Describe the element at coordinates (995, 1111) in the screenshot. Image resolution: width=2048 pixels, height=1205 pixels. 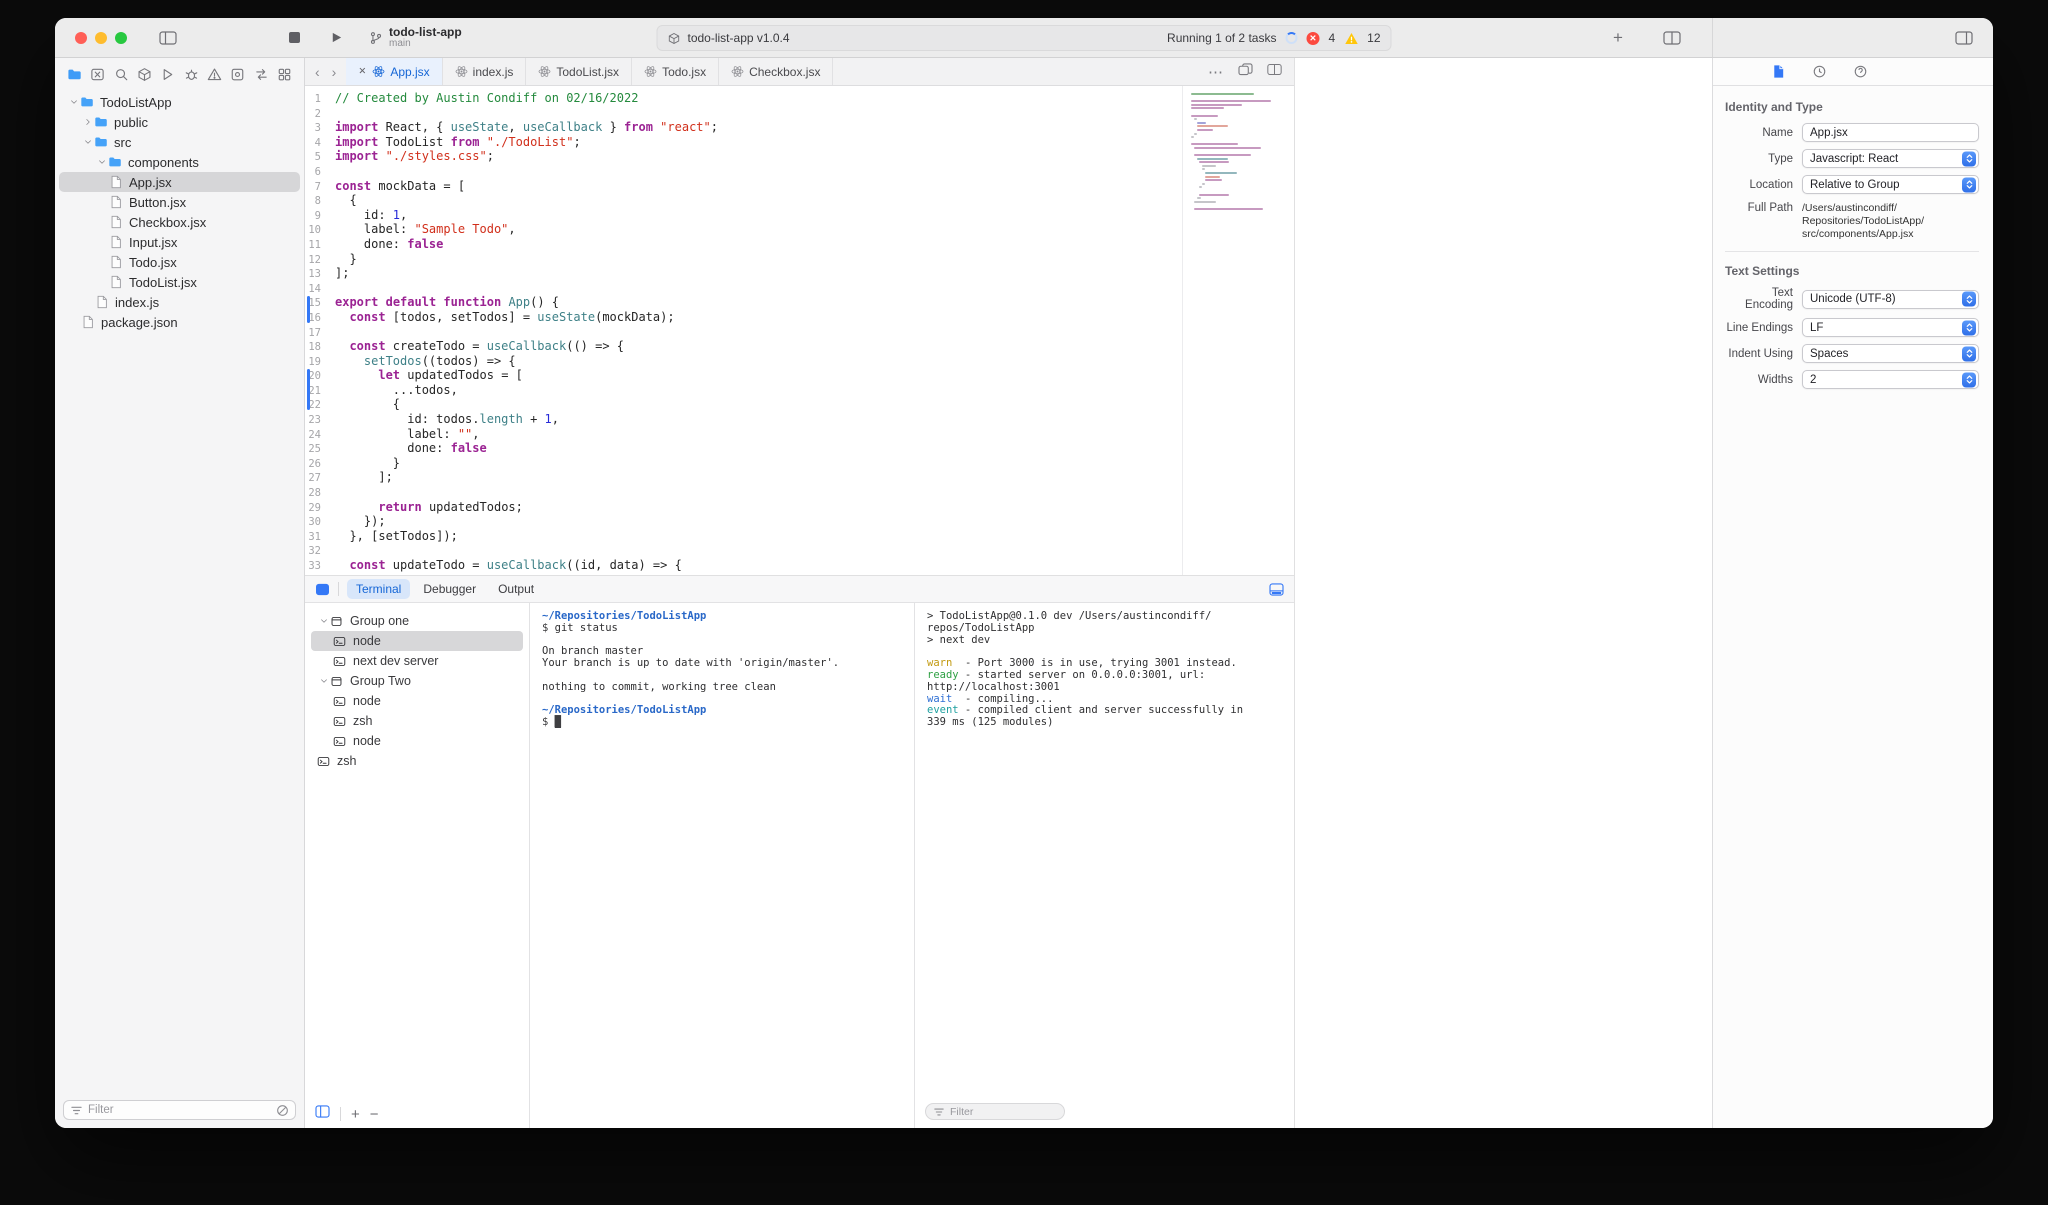
I see `terminal-filter-field: Filter` at that location.